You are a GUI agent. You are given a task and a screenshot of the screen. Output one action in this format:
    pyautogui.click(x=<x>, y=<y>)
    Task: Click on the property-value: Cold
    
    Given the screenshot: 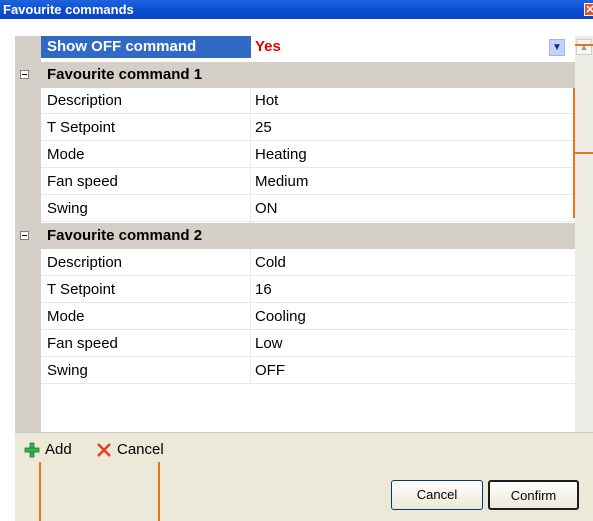 What is the action you would take?
    pyautogui.click(x=413, y=263)
    